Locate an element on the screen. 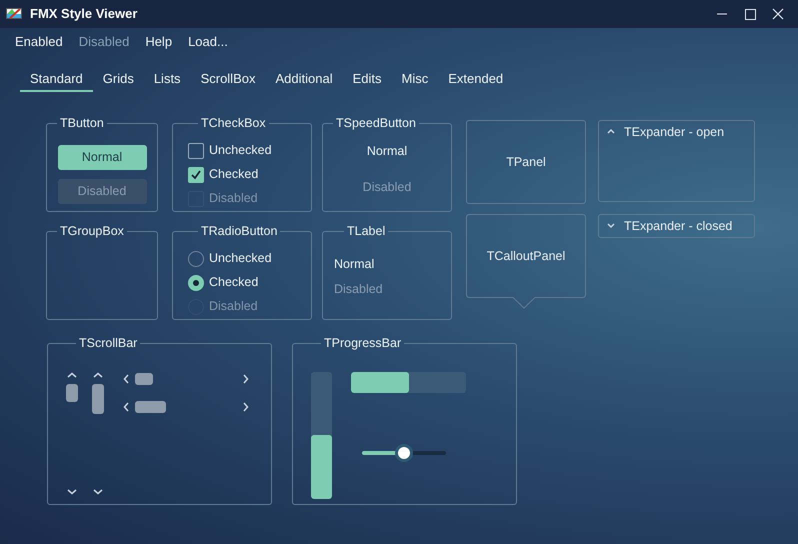  checkbox-label: Checked is located at coordinates (233, 175).